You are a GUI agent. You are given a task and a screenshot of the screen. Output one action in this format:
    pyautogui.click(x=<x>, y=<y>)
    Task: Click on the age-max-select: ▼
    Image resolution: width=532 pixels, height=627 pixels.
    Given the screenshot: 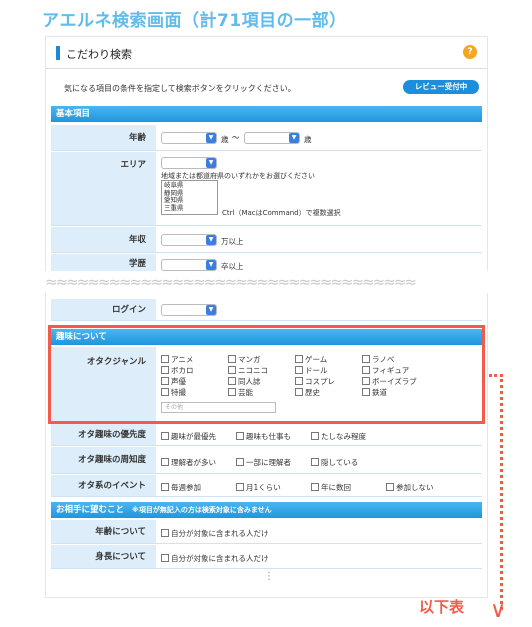 What is the action you would take?
    pyautogui.click(x=272, y=138)
    